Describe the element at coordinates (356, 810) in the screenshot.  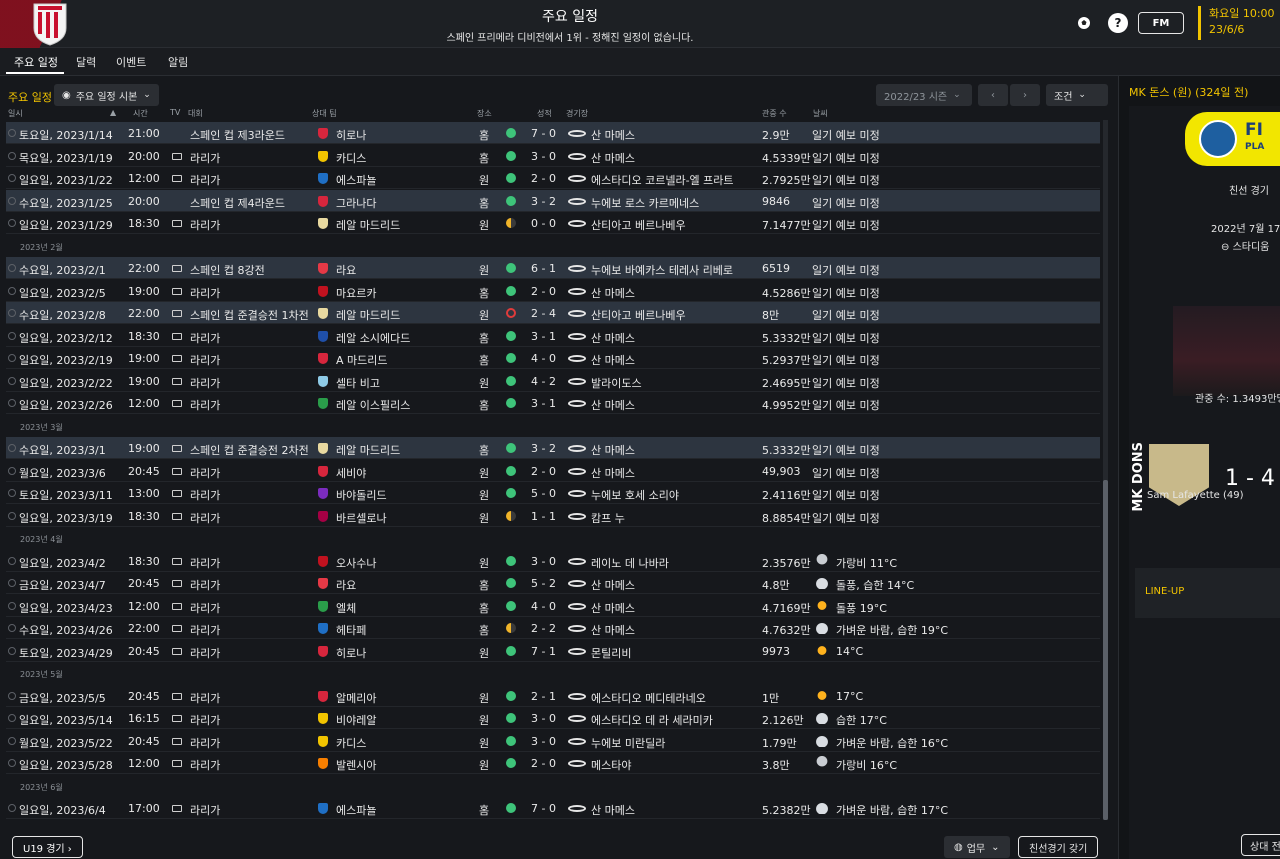
I see `fixture-opponent: 에스파뇰` at that location.